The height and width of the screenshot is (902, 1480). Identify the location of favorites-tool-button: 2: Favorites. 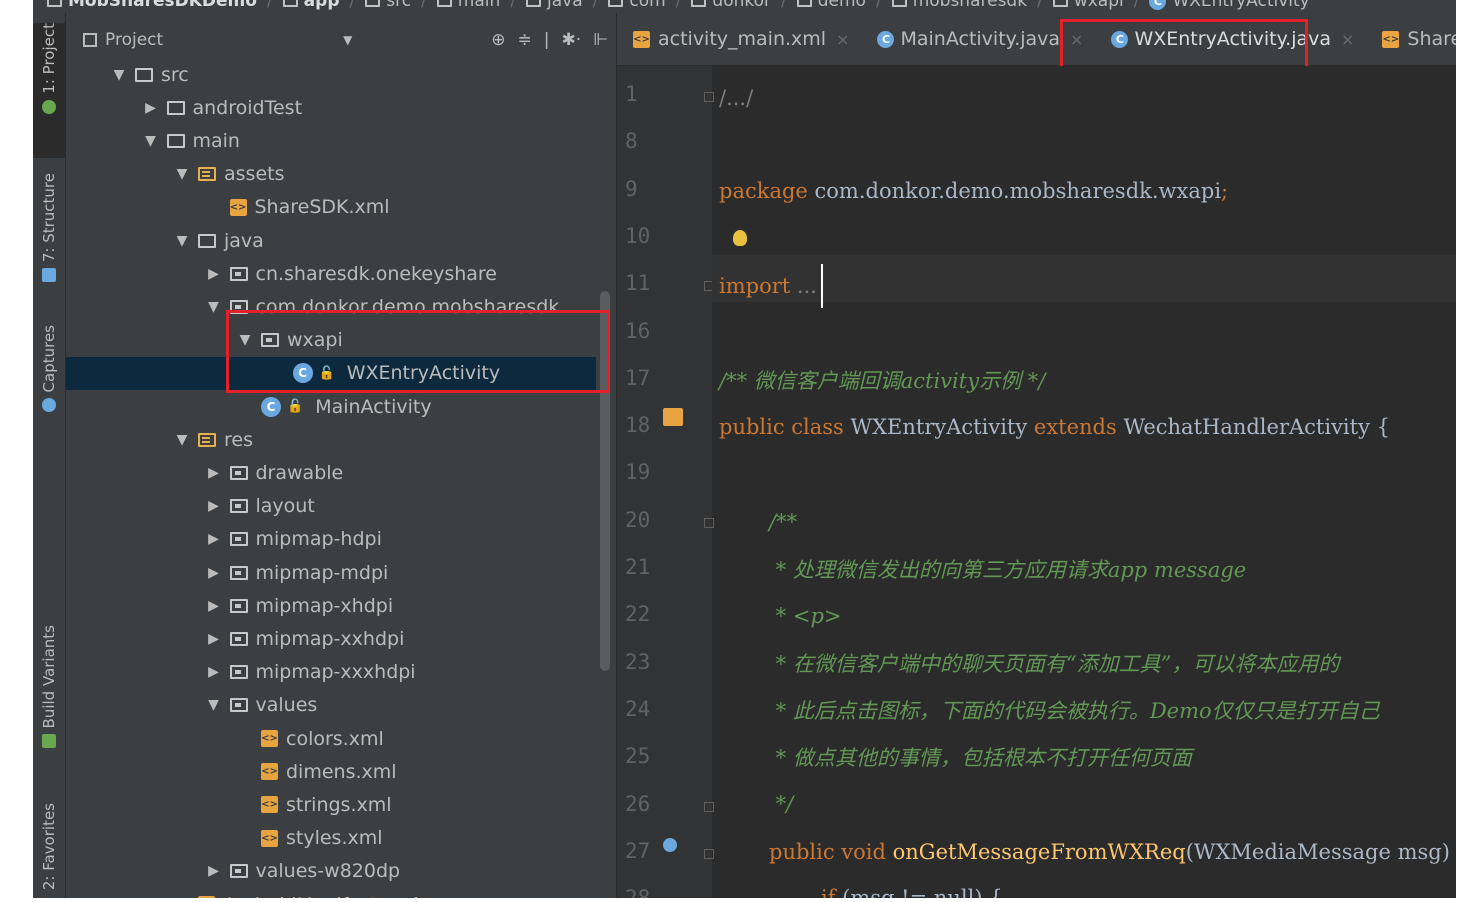
(49, 850).